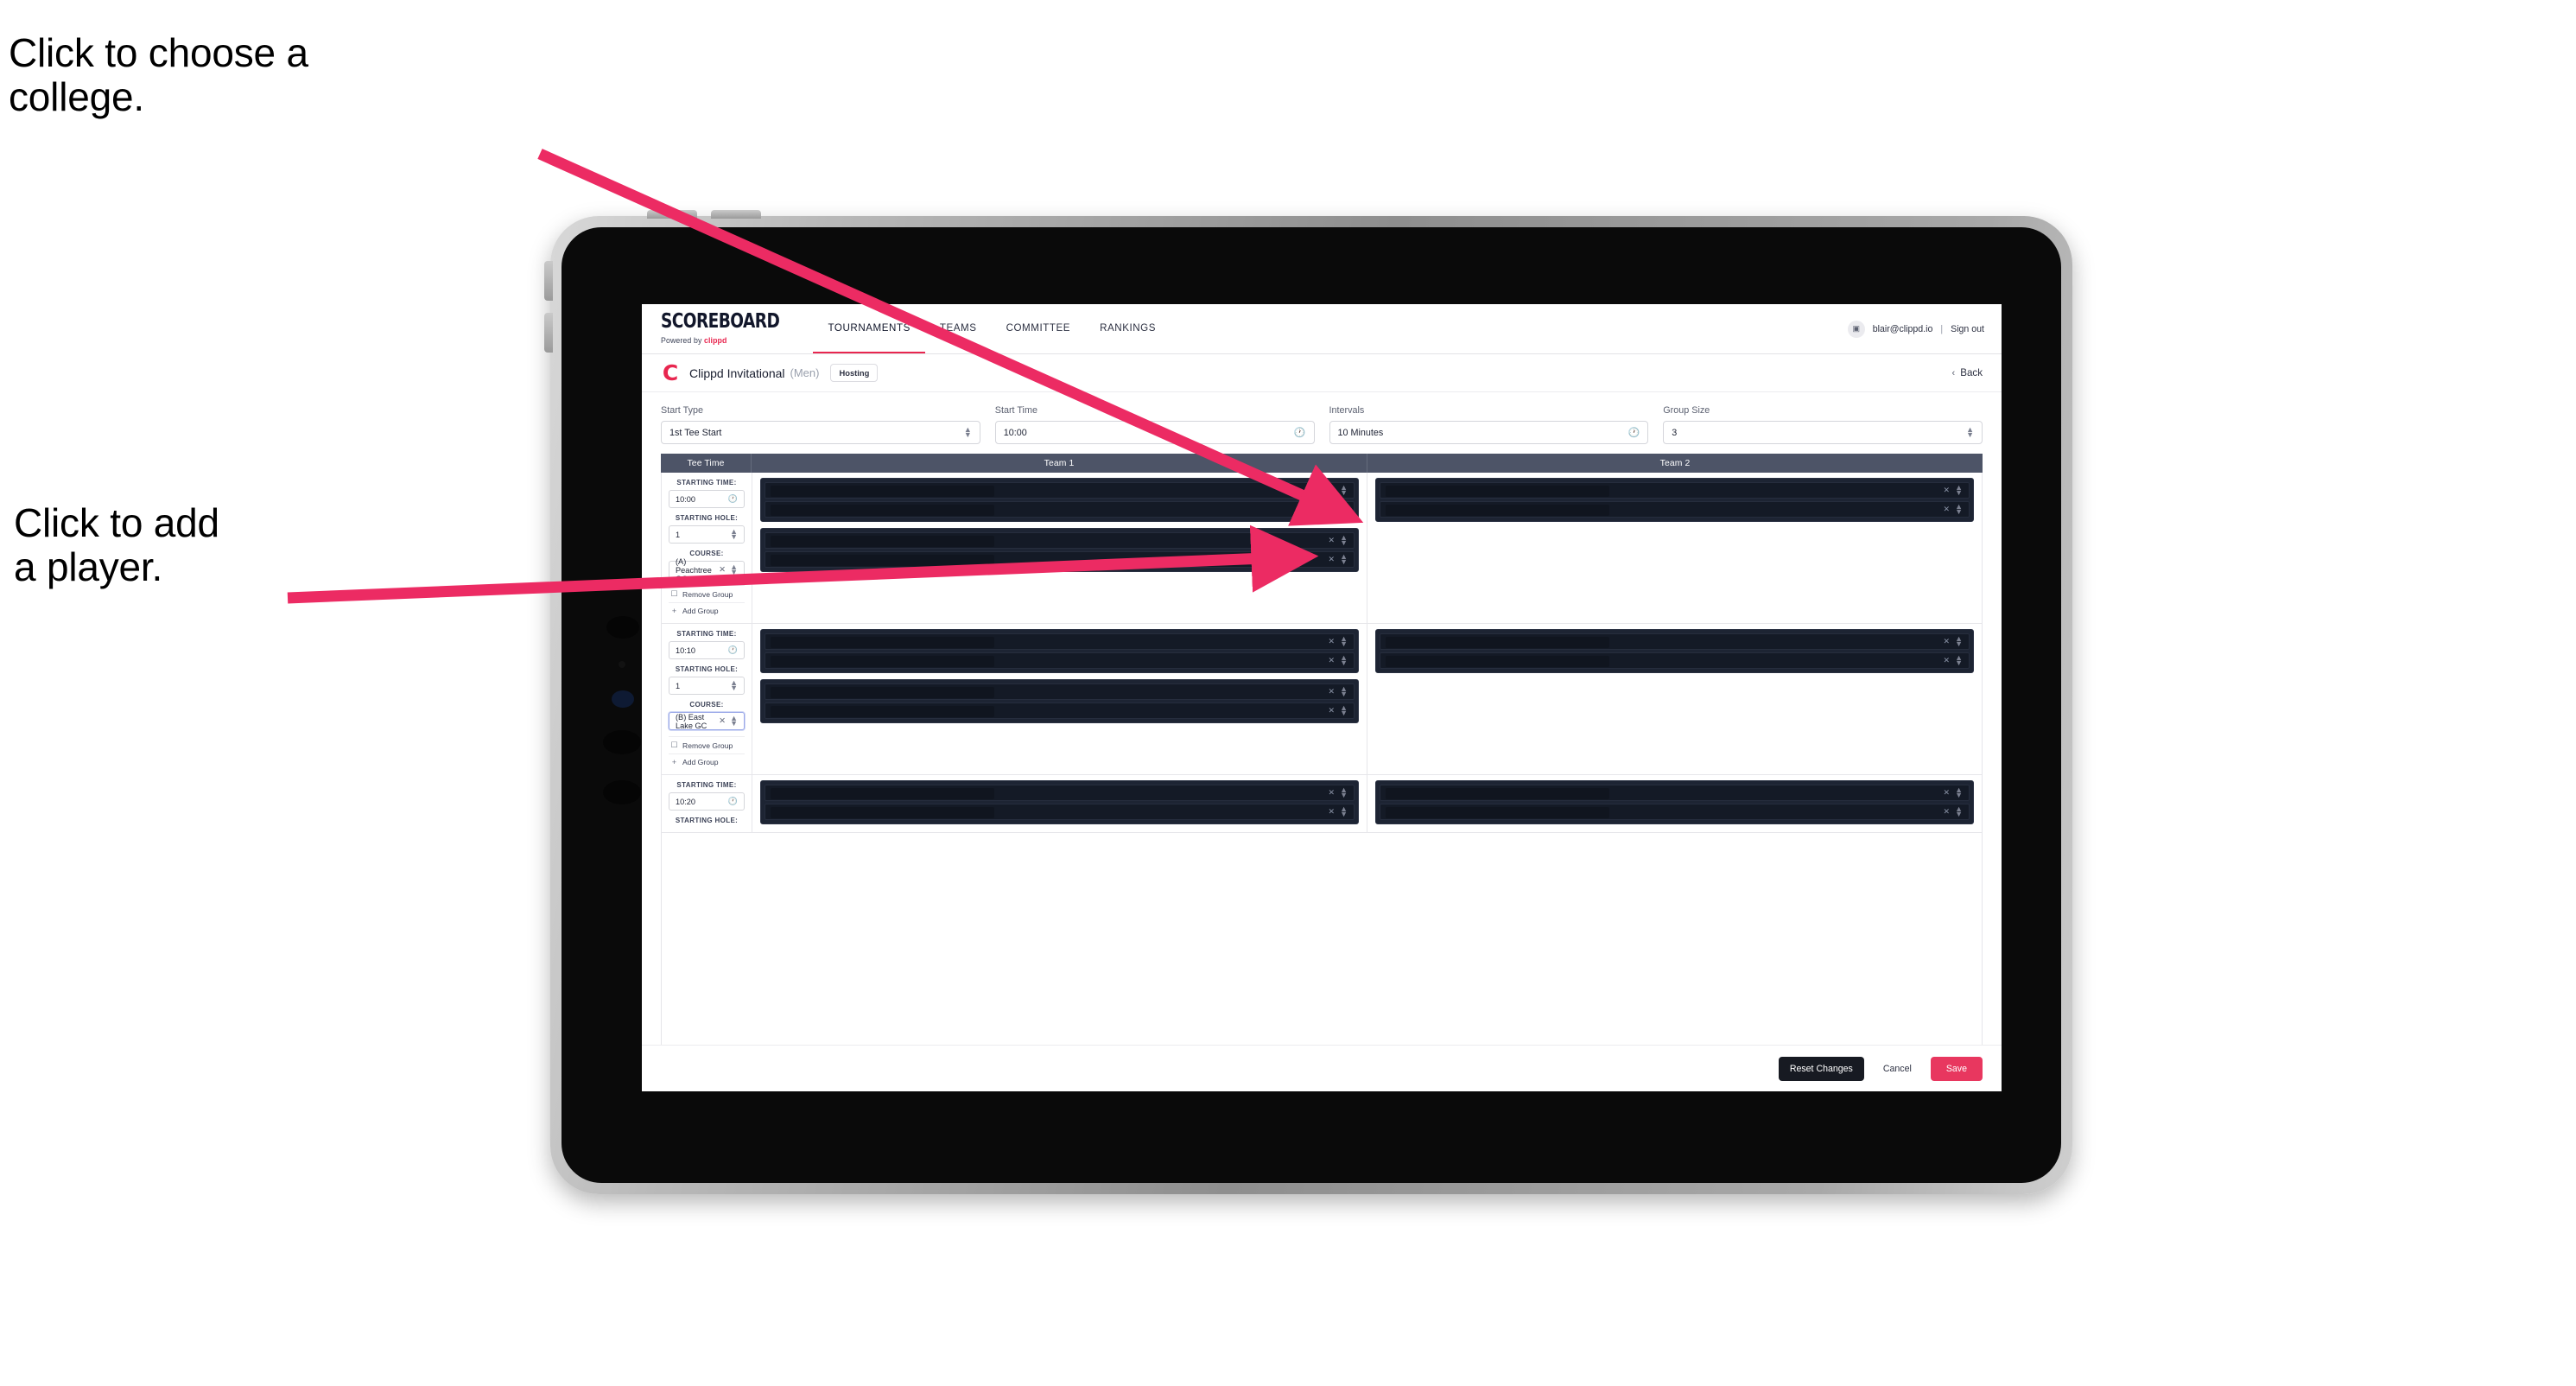 The width and height of the screenshot is (2576, 1386). What do you see at coordinates (707, 820) in the screenshot?
I see `starting-hole-label: STARTING HOLE:` at bounding box center [707, 820].